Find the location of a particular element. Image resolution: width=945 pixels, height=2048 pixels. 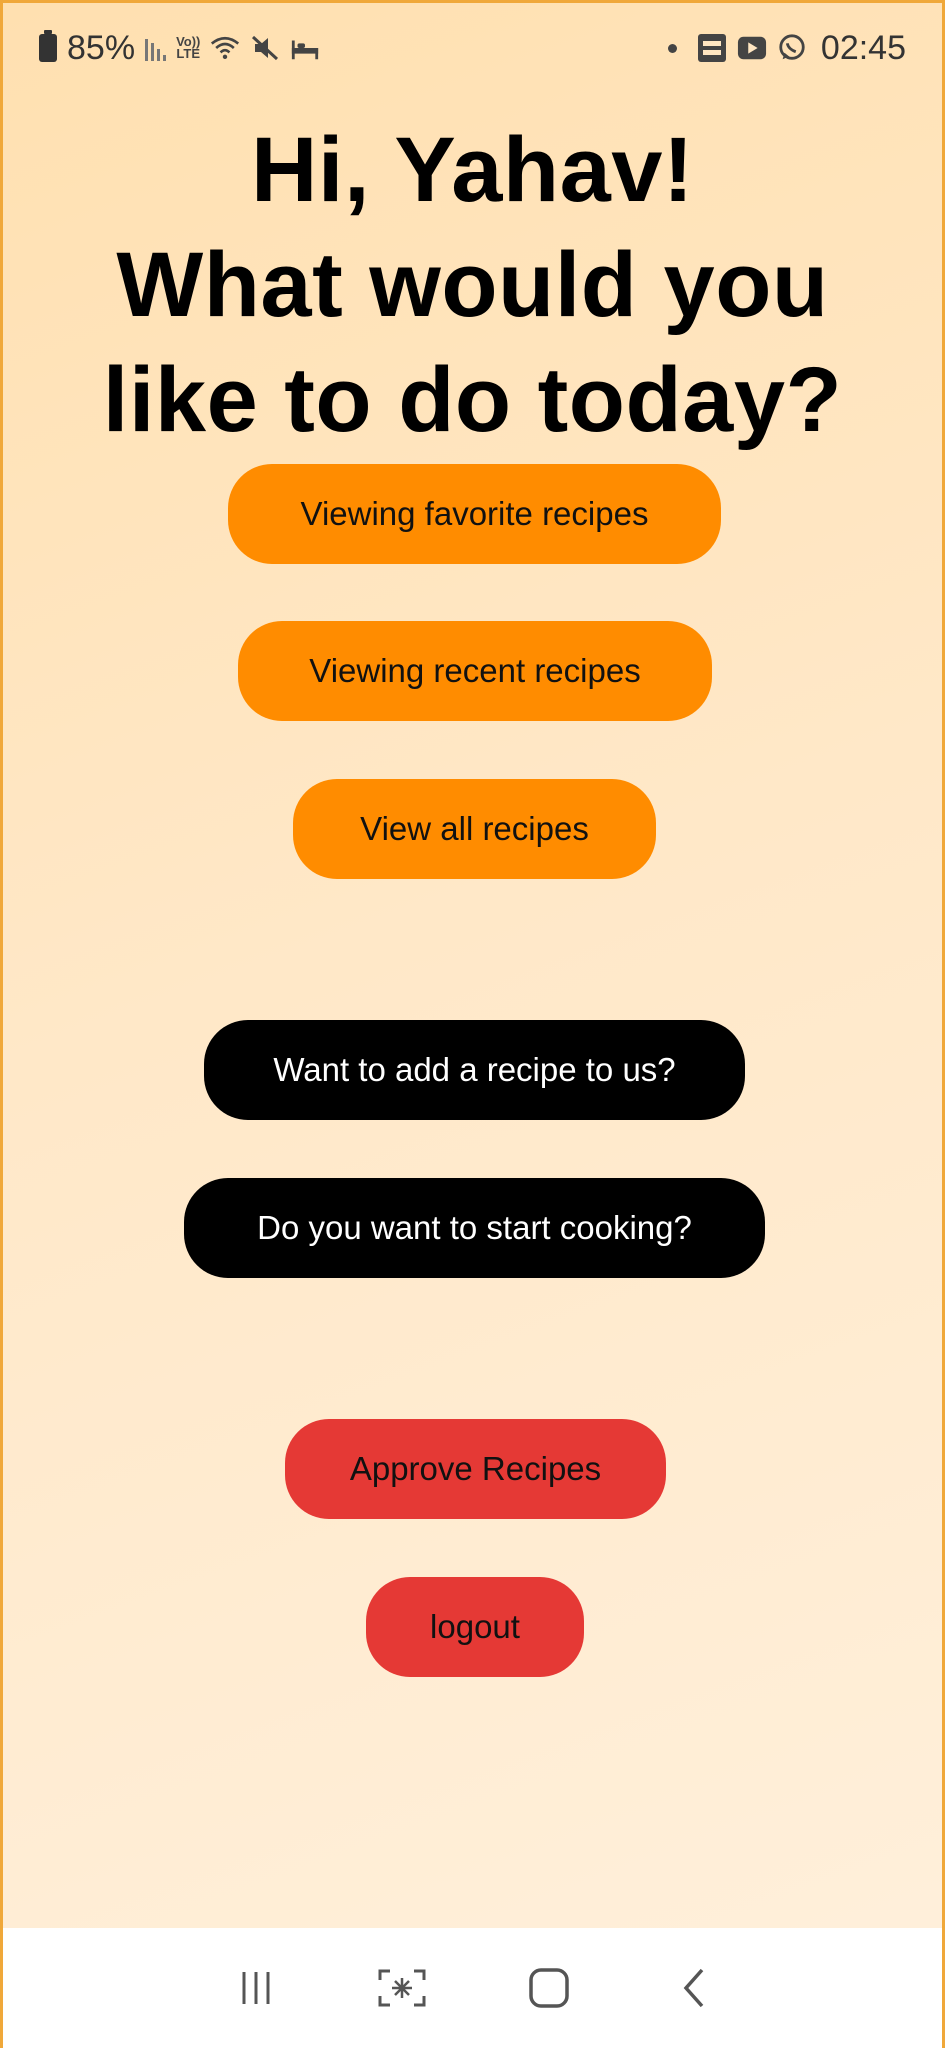

status-bar-left: 85% Vo)) LTE is located at coordinates (179, 48).